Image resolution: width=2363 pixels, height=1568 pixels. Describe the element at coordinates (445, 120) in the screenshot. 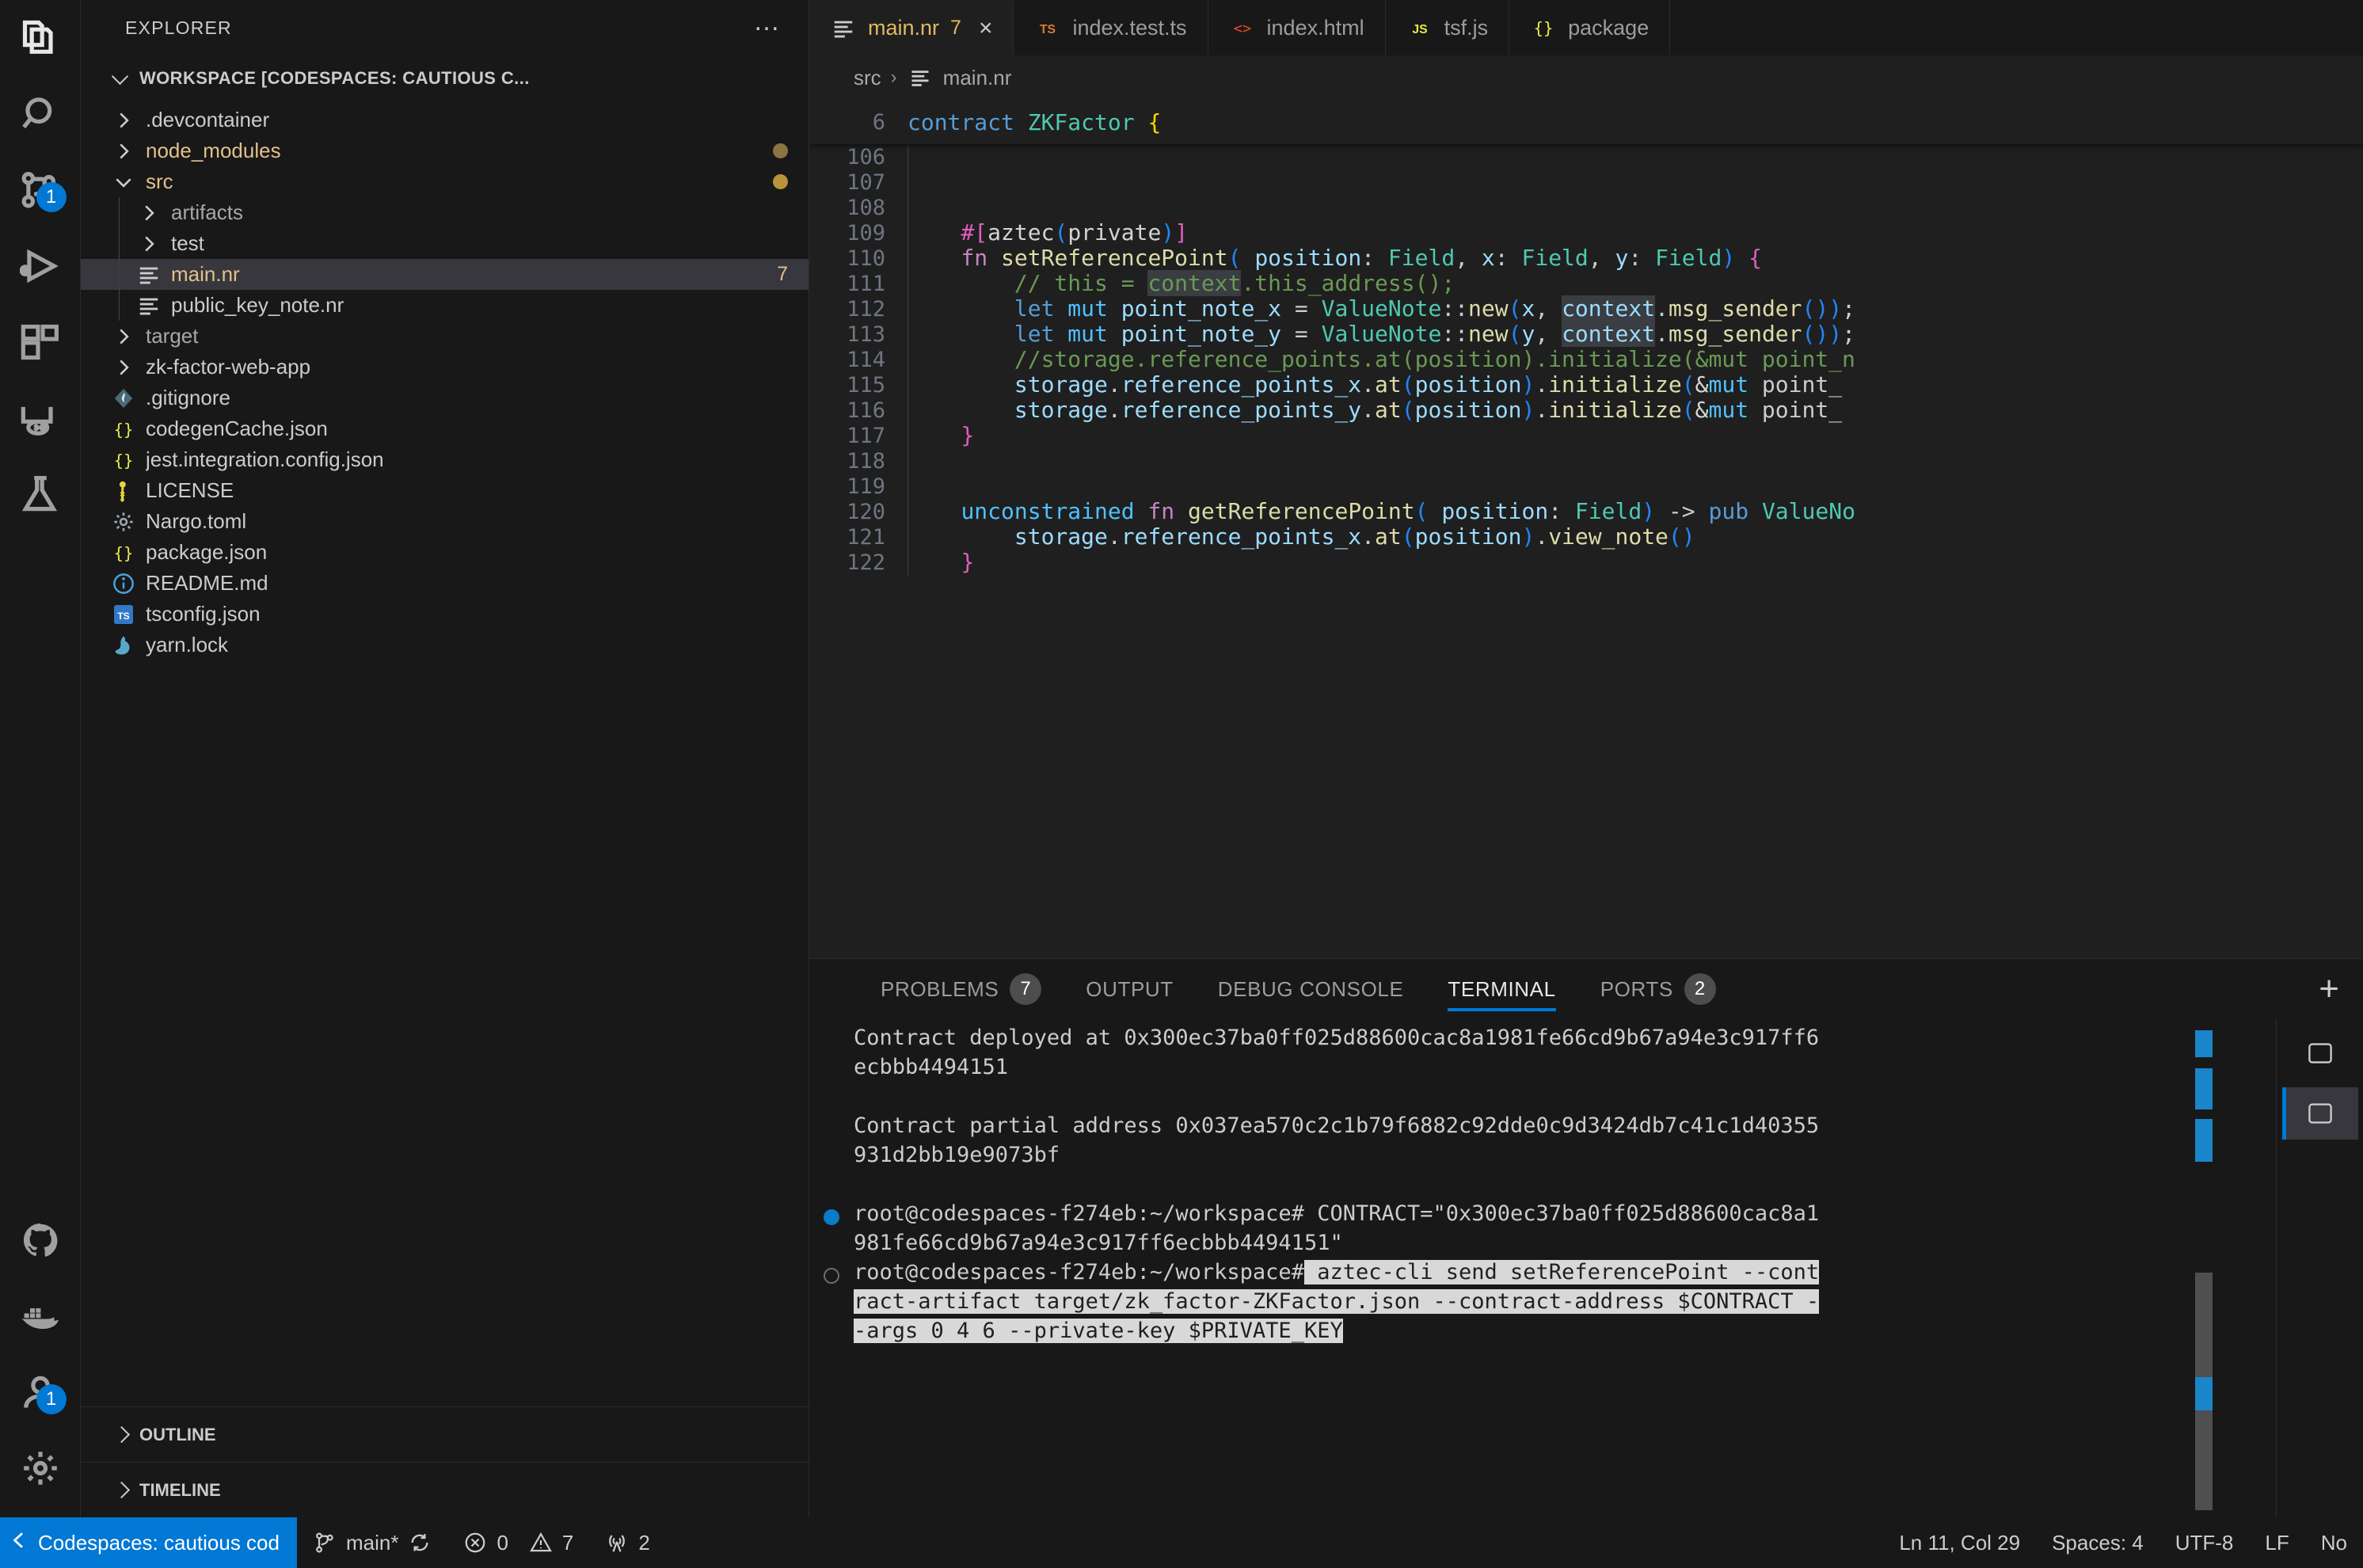

I see `tree-folder--devcontainer: .devcontainer` at that location.